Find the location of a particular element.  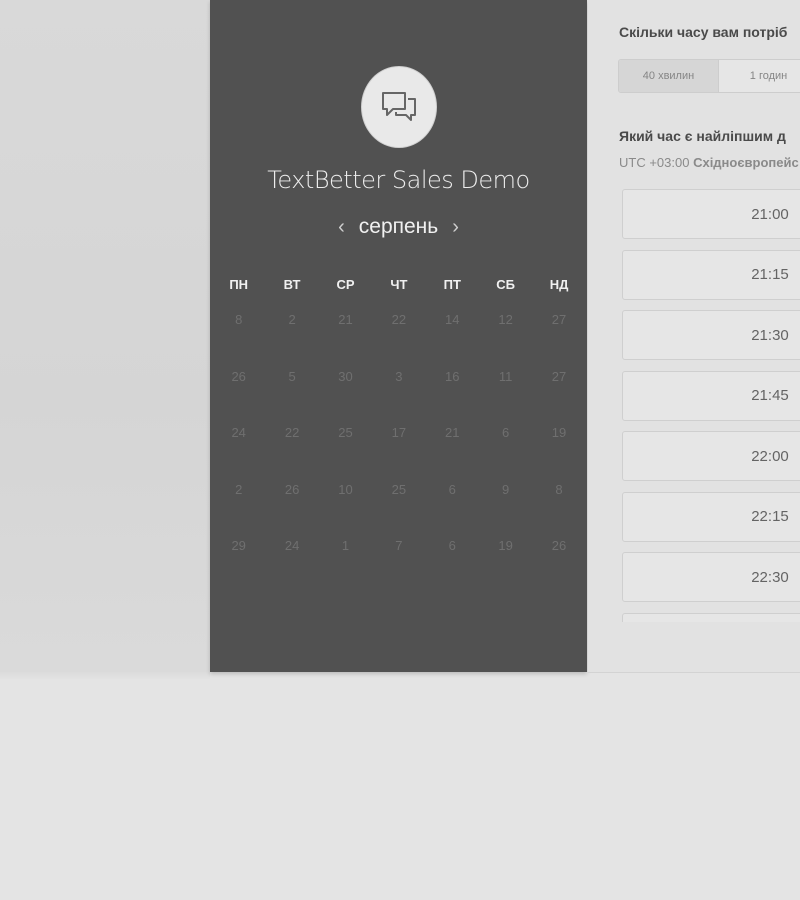

timezone-name: Східноєвропейс is located at coordinates (746, 162).